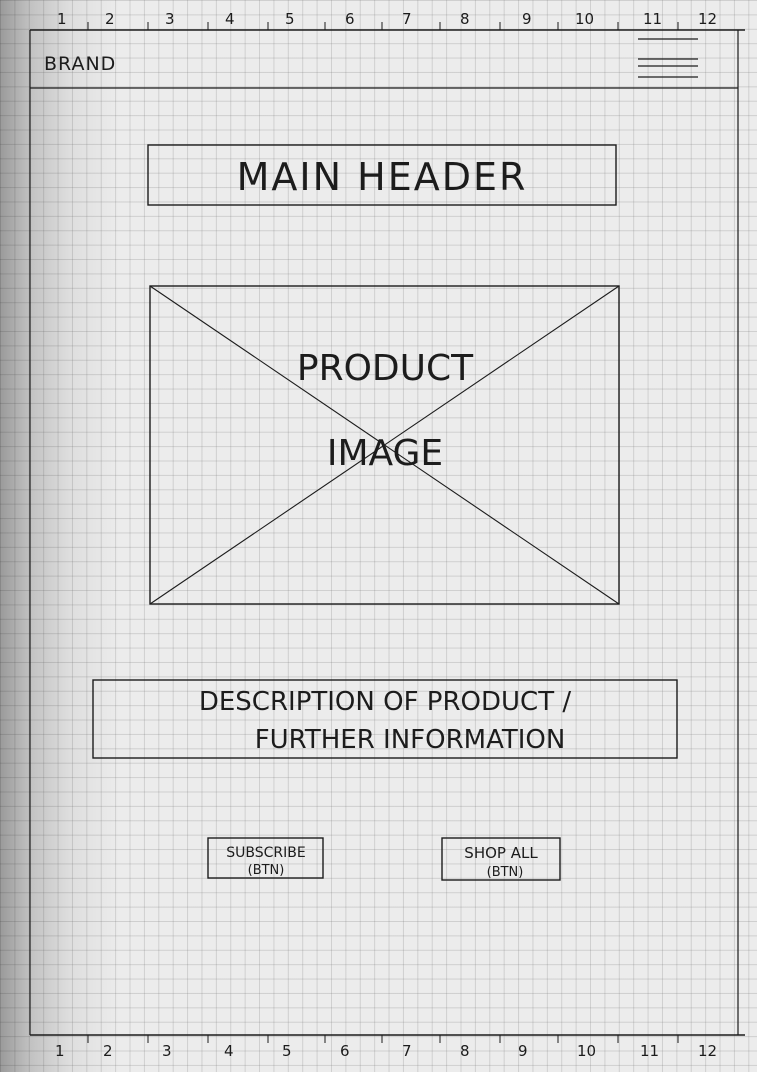  I want to click on shop-all-button: SHOP ALL (BTN), so click(501, 859).